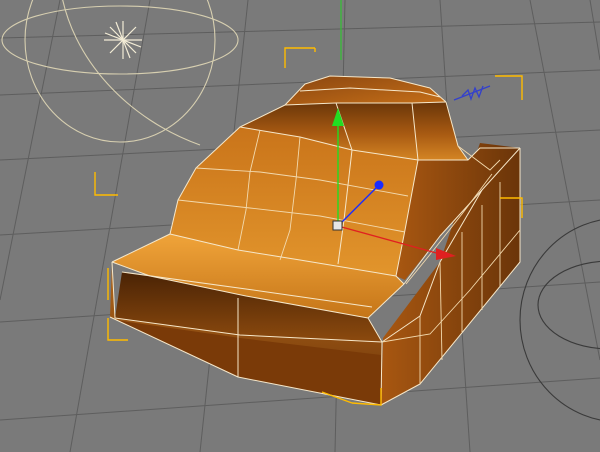 This screenshot has width=600, height=452. I want to click on light-source-icon, so click(120, 73).